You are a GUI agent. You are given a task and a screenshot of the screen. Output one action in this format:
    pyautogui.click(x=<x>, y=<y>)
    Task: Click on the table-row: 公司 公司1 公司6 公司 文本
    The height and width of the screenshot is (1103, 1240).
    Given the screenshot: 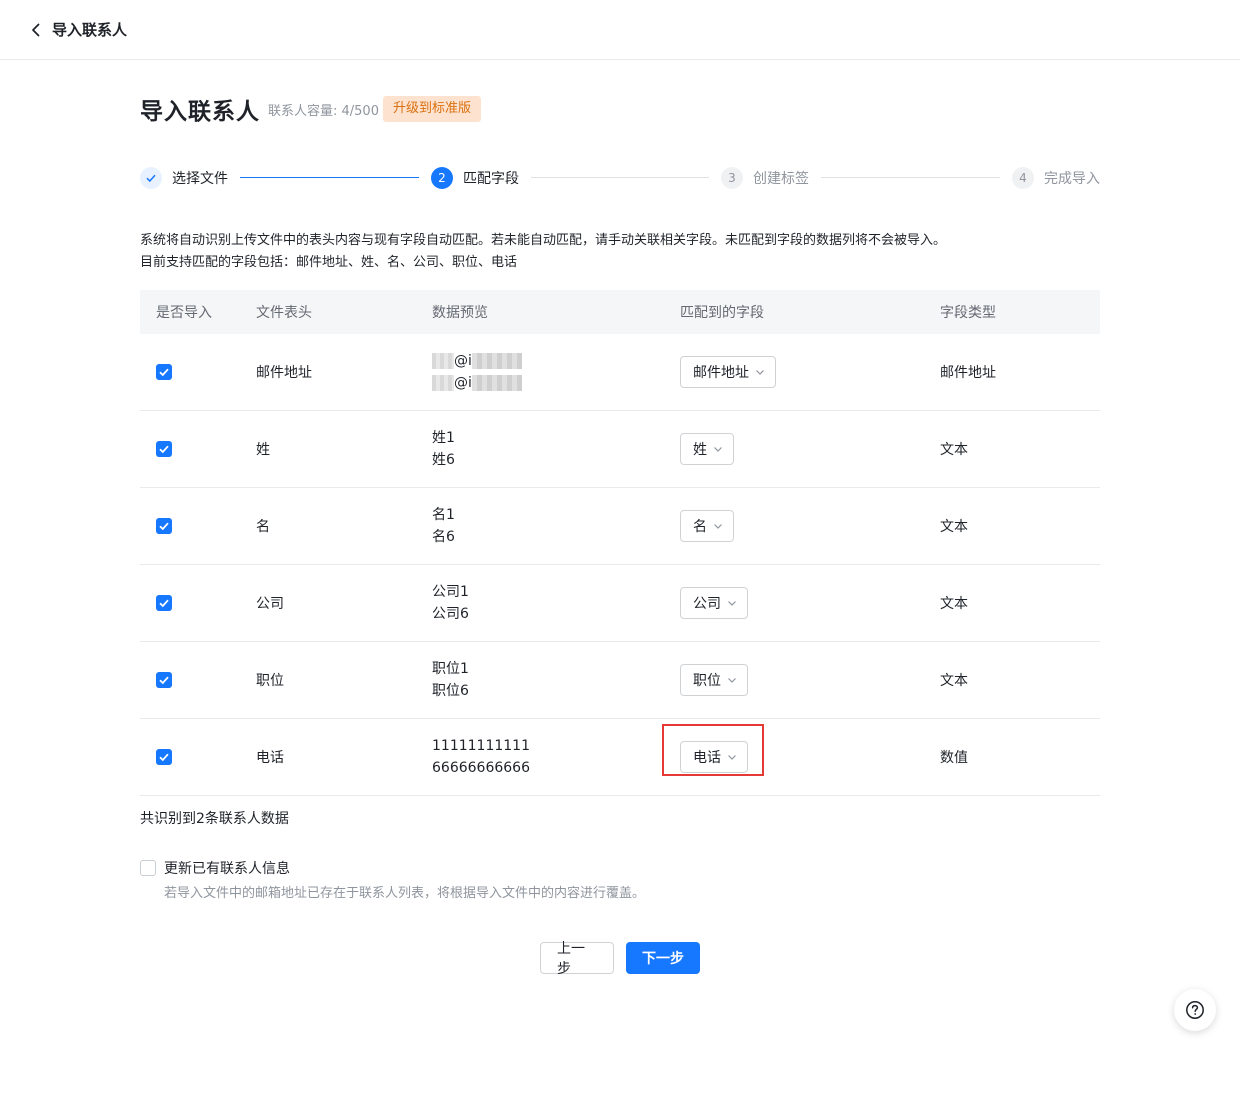 What is the action you would take?
    pyautogui.click(x=620, y=603)
    